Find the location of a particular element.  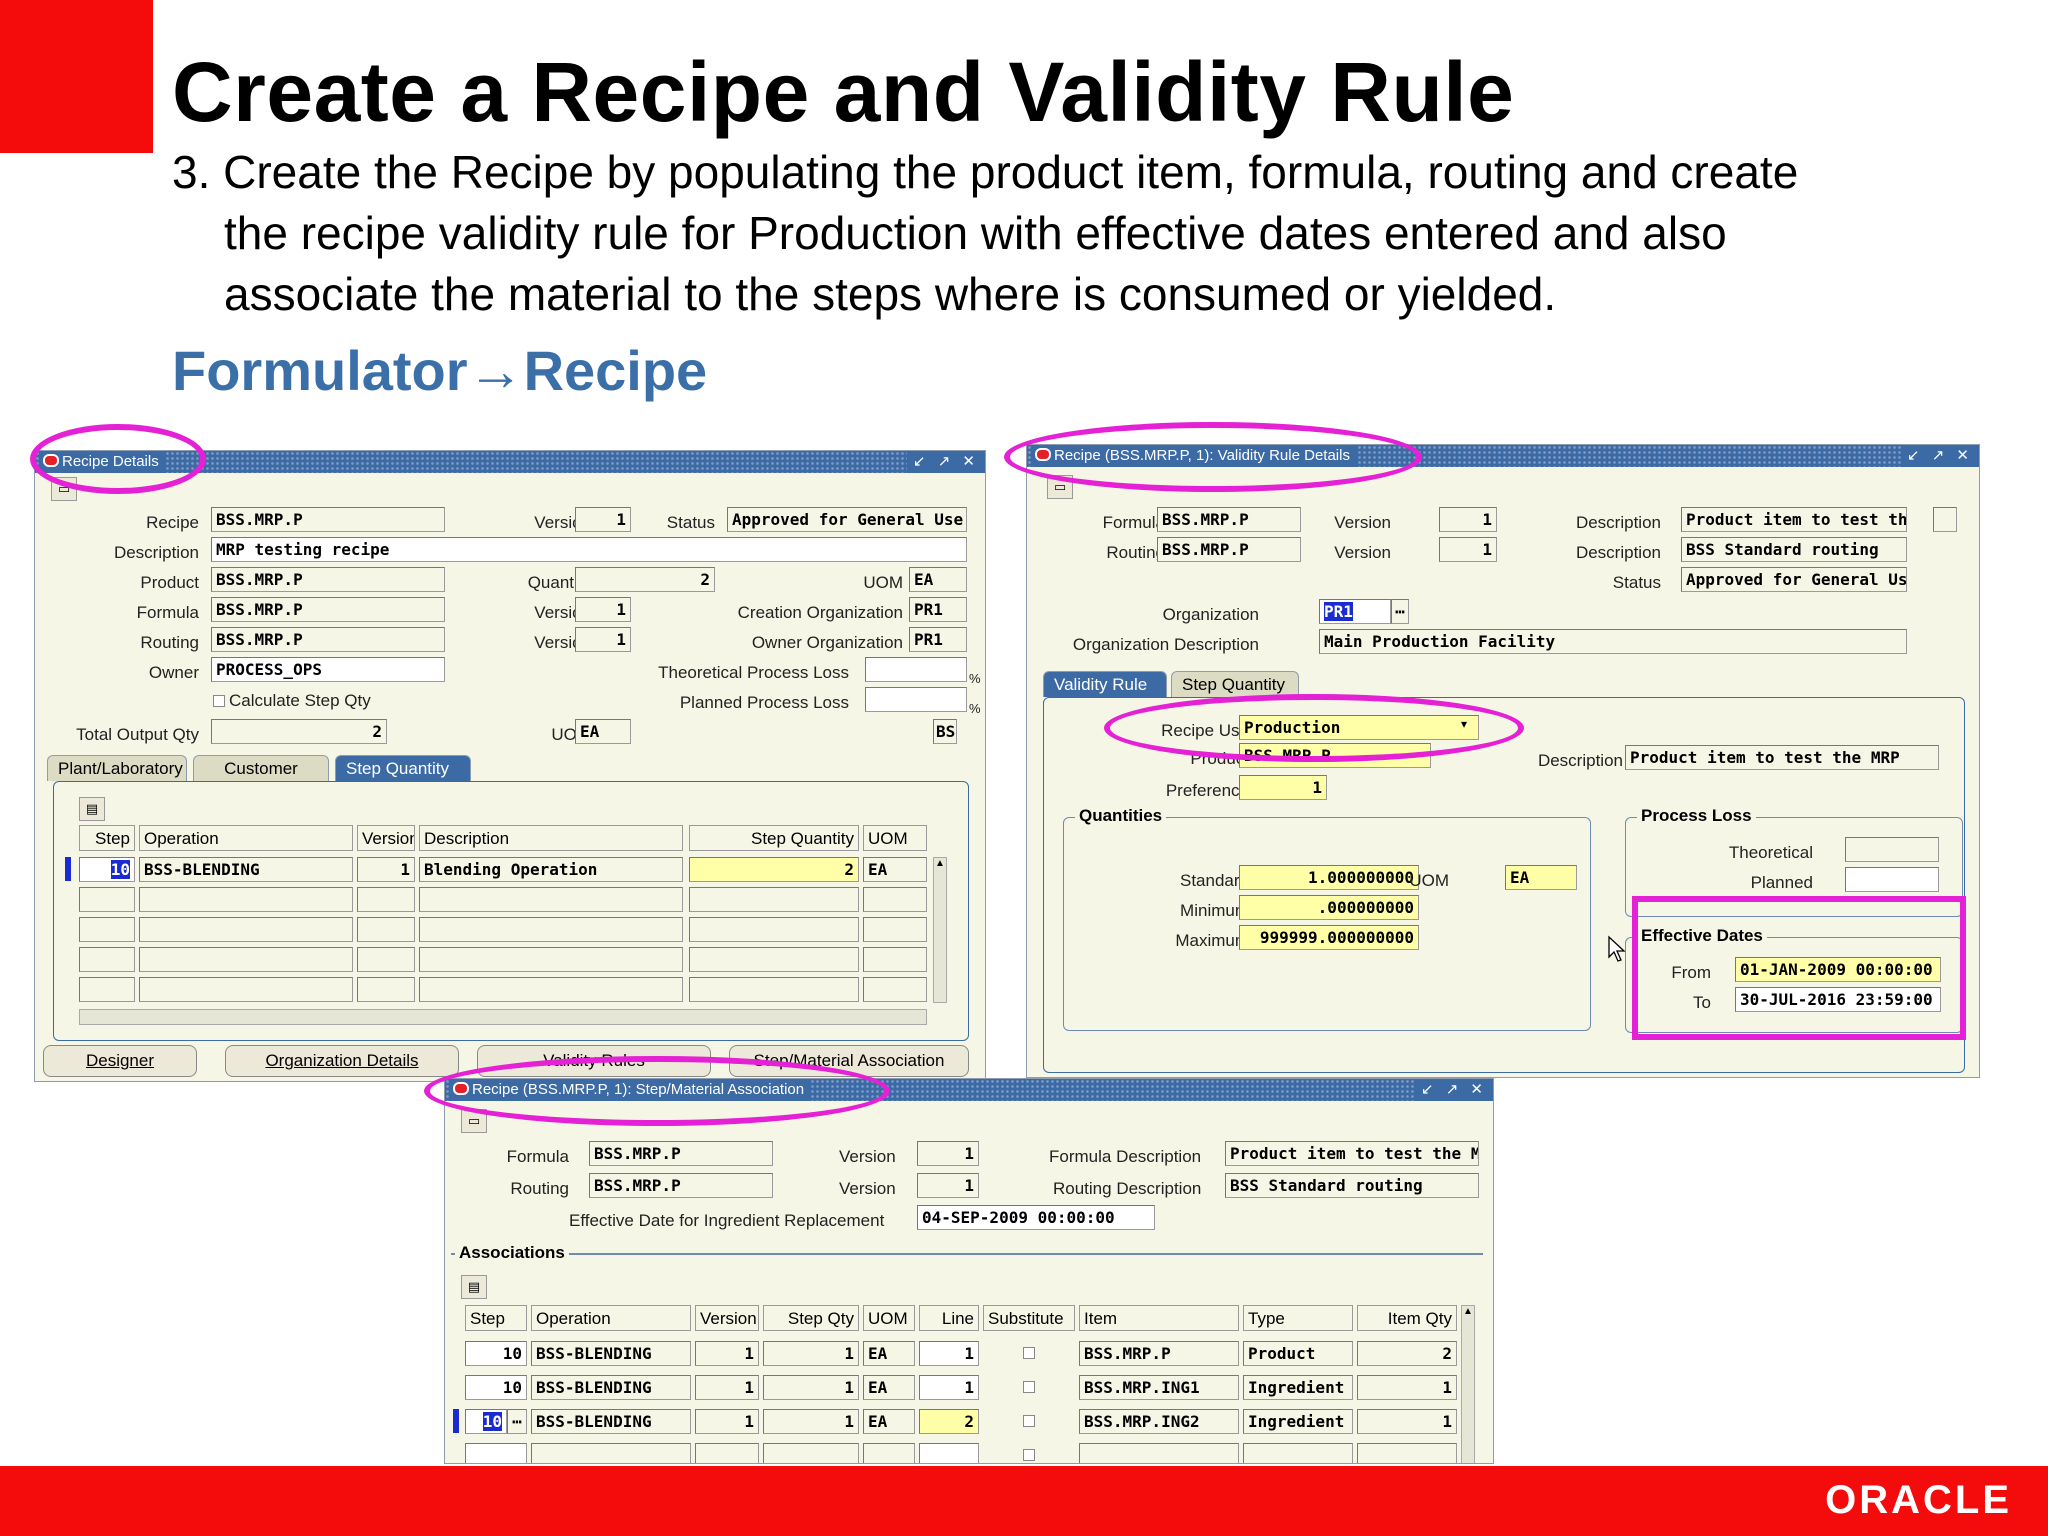

org-description-field: Main Production Facility is located at coordinates (1613, 641).